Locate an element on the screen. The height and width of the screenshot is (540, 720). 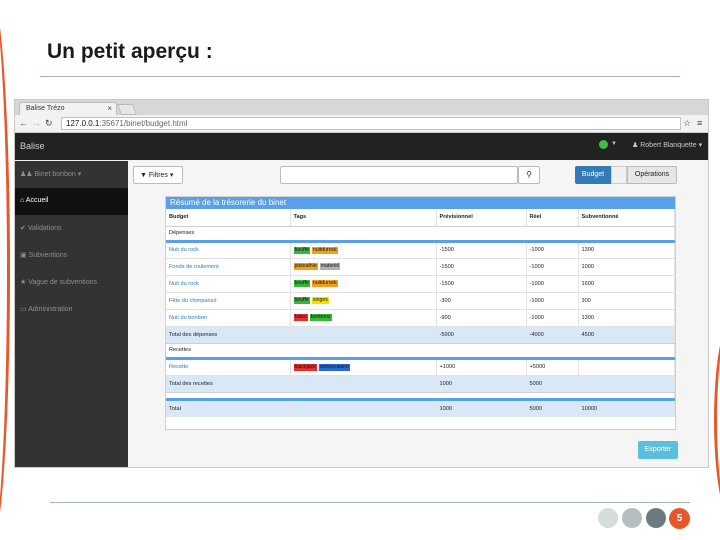
subventionne-value: 300 is located at coordinates (626, 301).